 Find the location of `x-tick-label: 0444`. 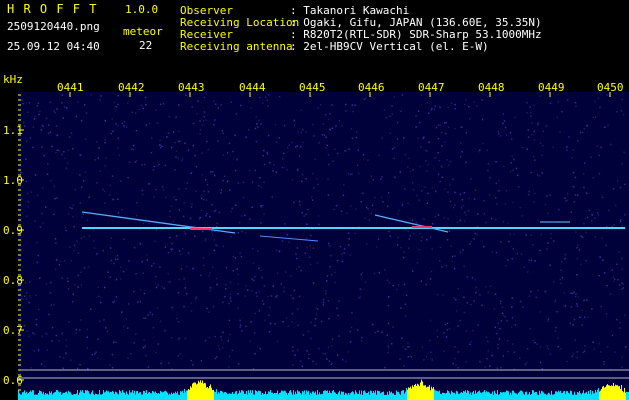

x-tick-label: 0444 is located at coordinates (252, 87).